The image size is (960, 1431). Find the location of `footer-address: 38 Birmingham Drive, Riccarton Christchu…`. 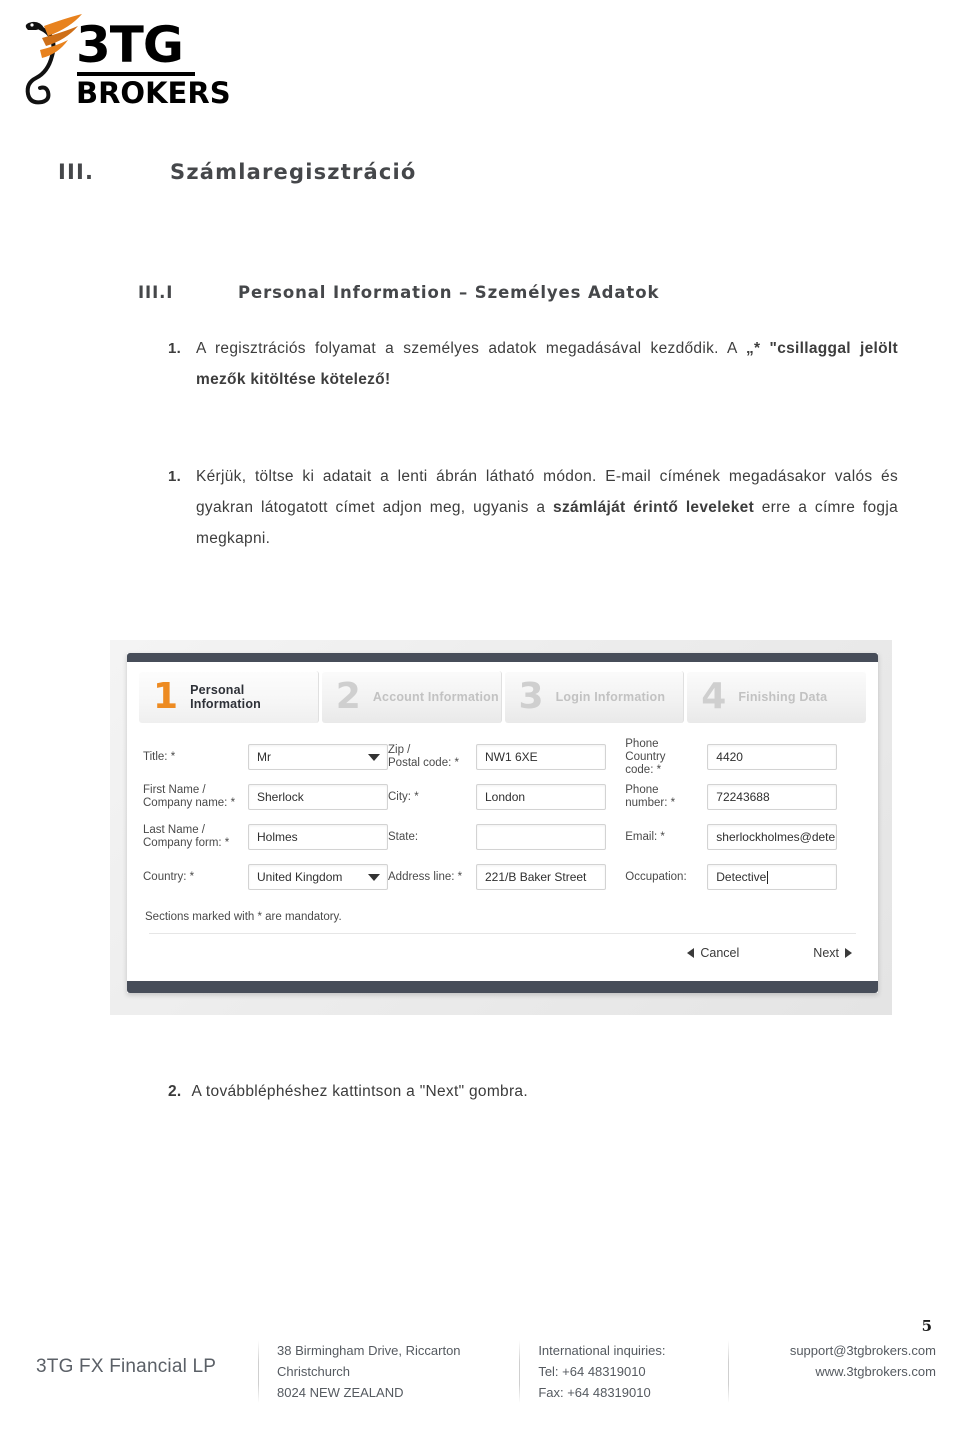

footer-address: 38 Birmingham Drive, Riccarton Christchu… is located at coordinates (389, 1371).